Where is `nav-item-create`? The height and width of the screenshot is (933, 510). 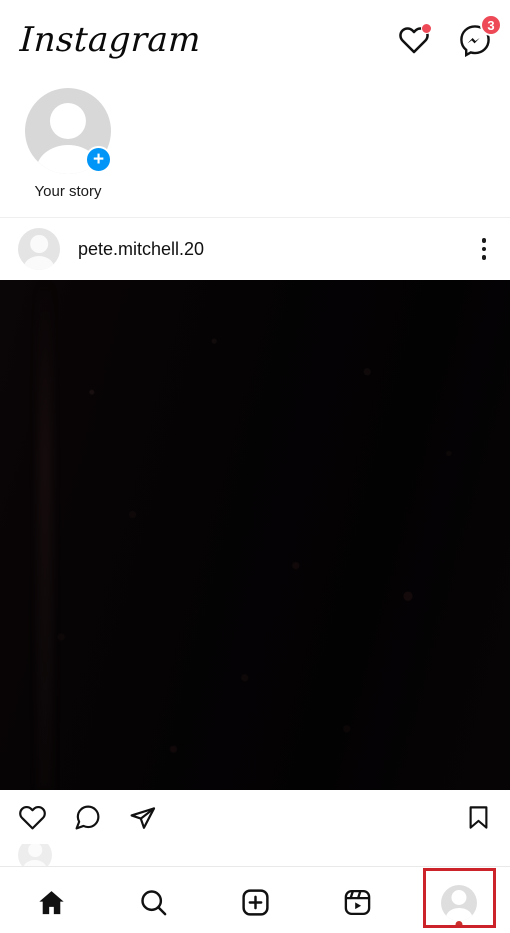 nav-item-create is located at coordinates (255, 900).